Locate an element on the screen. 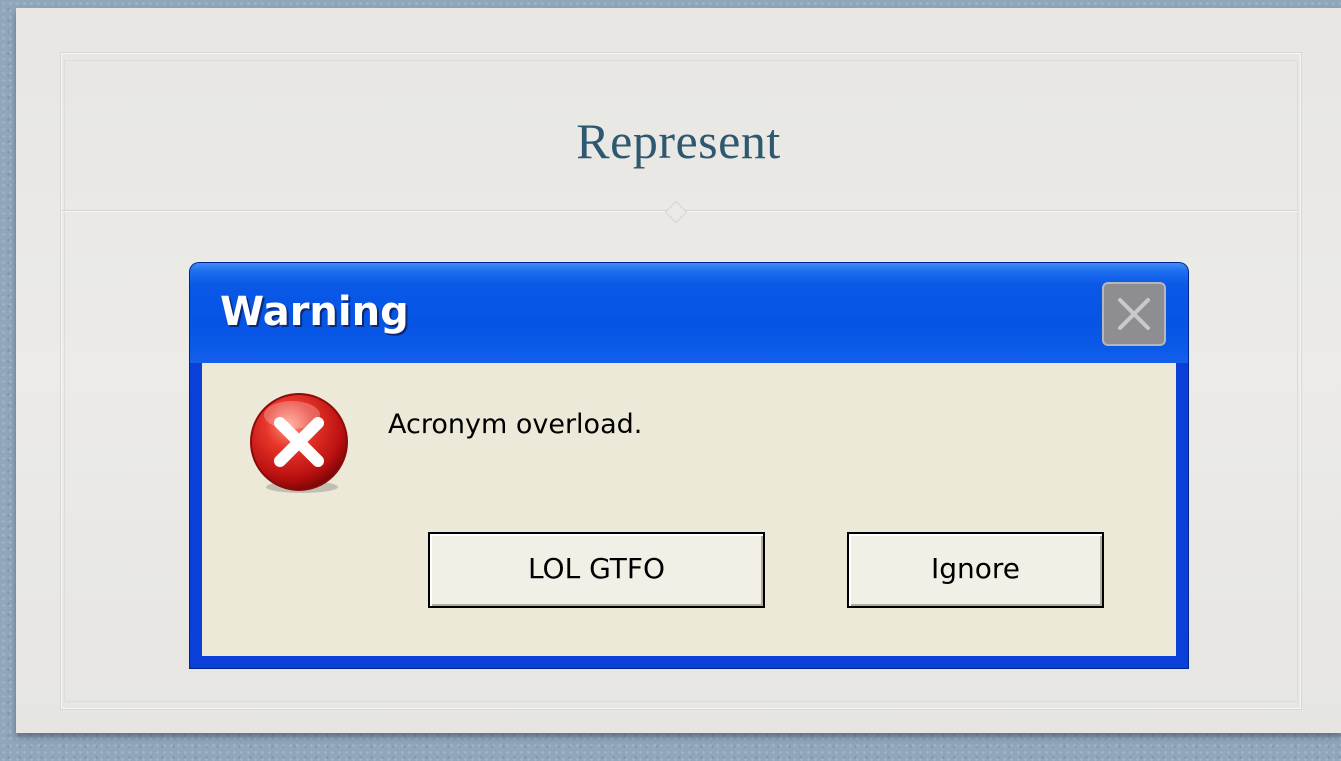 This screenshot has height=761, width=1341. close-button is located at coordinates (1134, 314).